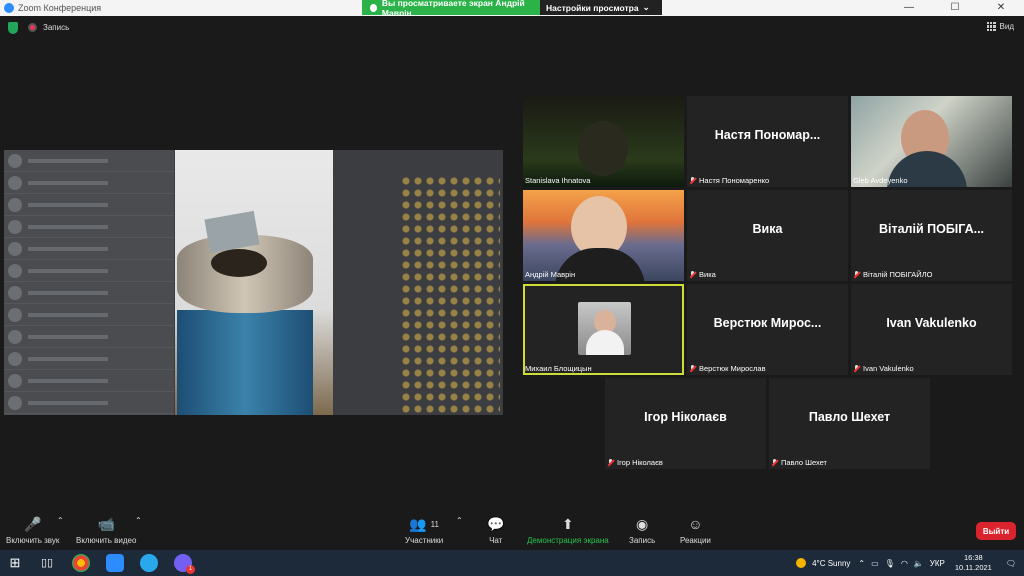 Image resolution: width=1024 pixels, height=576 pixels. What do you see at coordinates (496, 523) in the screenshot?
I see `chat-icon: 💬` at bounding box center [496, 523].